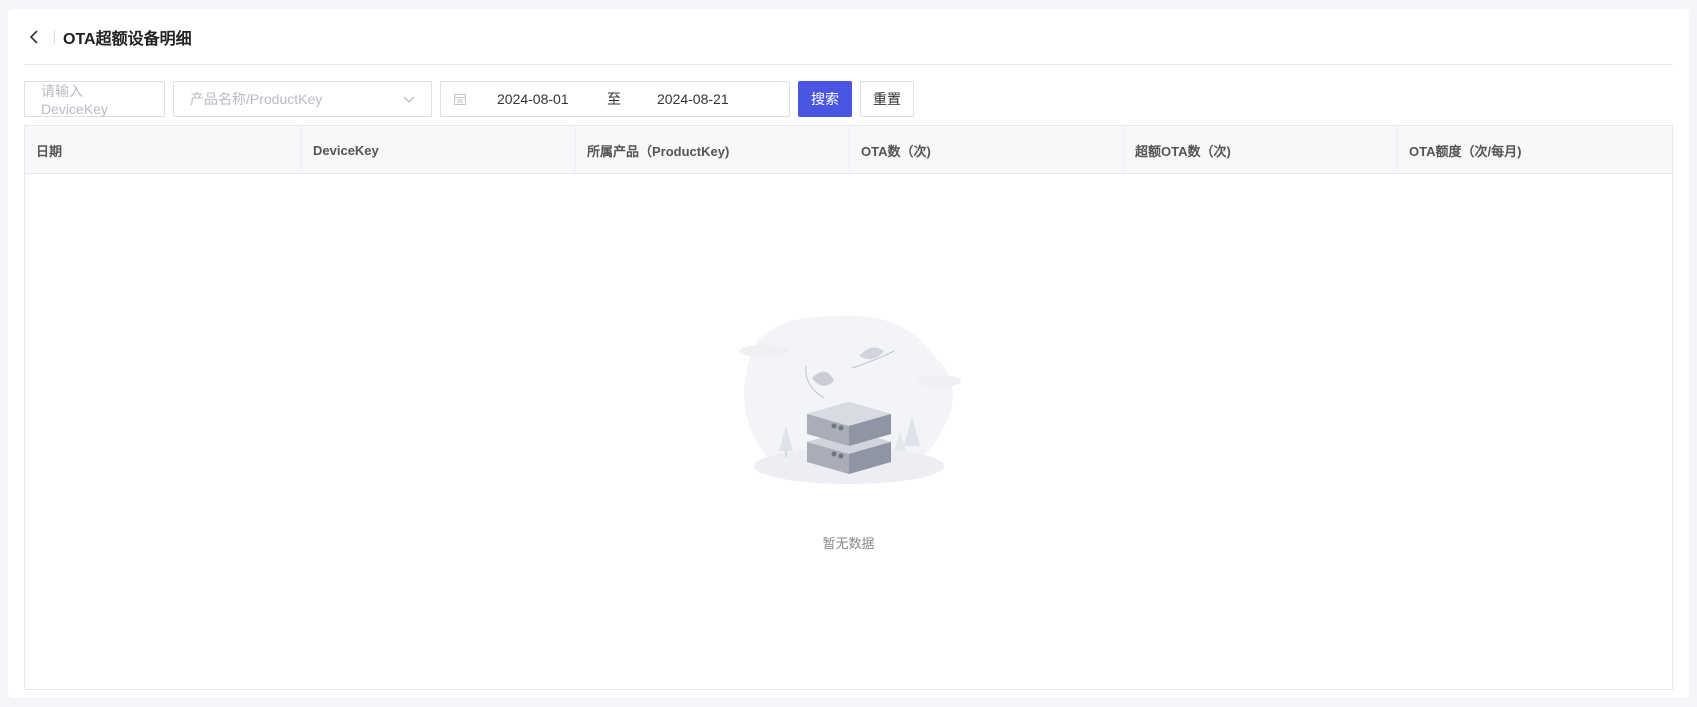 This screenshot has height=707, width=1697. I want to click on device-key-input: 请输入DeviceKey, so click(94, 99).